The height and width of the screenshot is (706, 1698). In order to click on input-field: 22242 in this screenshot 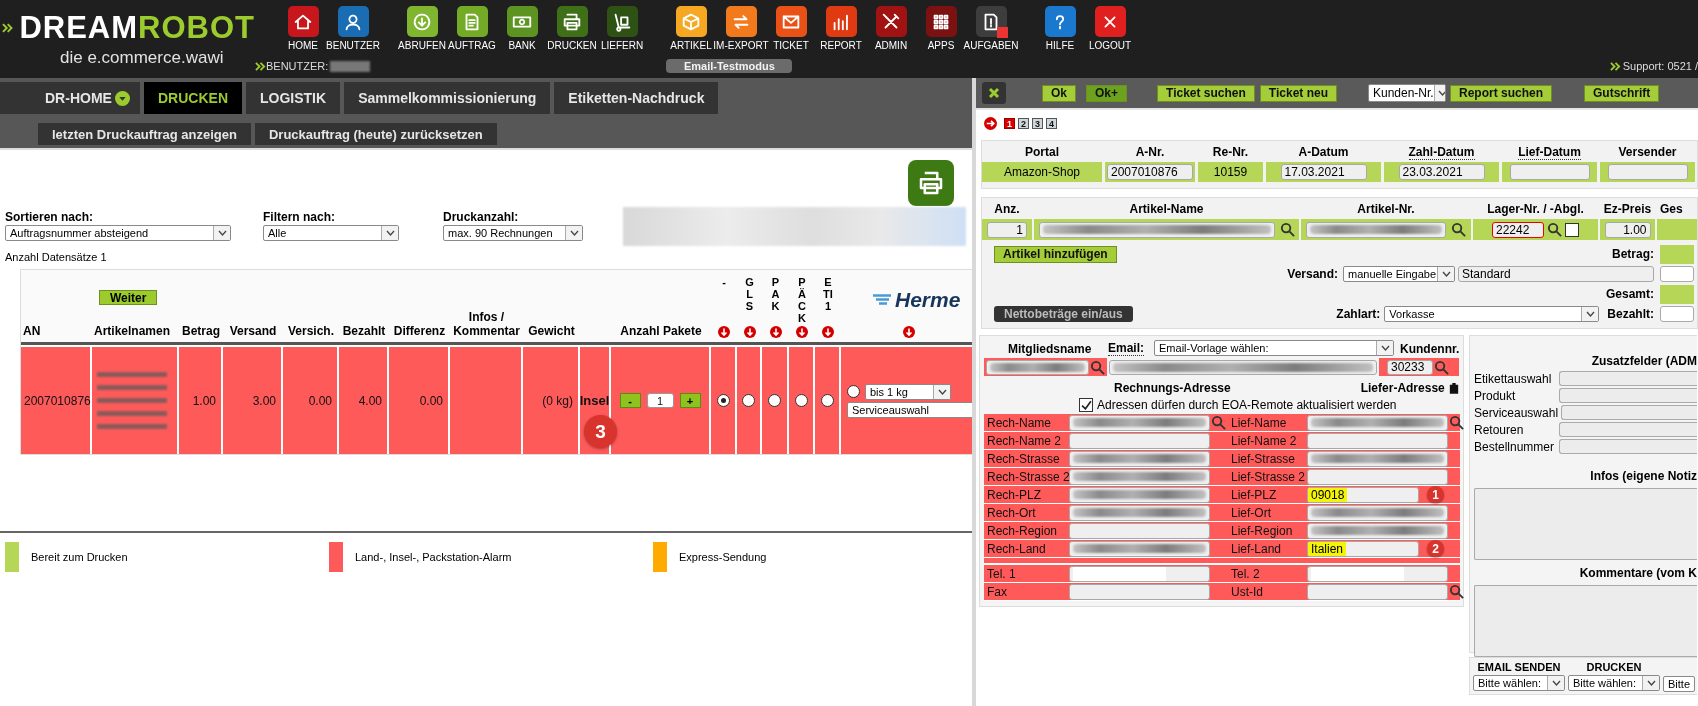, I will do `click(1518, 229)`.